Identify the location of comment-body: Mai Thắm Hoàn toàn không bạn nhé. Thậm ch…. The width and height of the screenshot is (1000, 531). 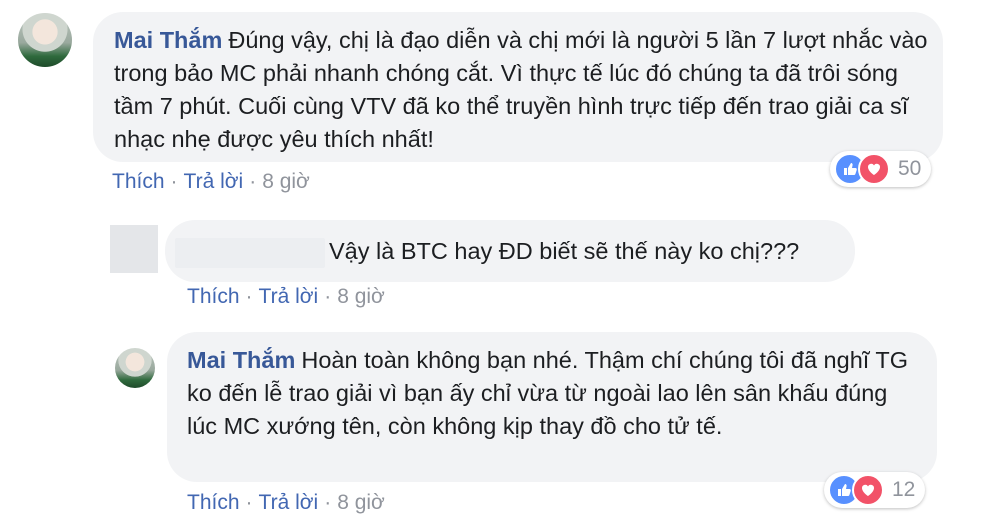
(554, 393).